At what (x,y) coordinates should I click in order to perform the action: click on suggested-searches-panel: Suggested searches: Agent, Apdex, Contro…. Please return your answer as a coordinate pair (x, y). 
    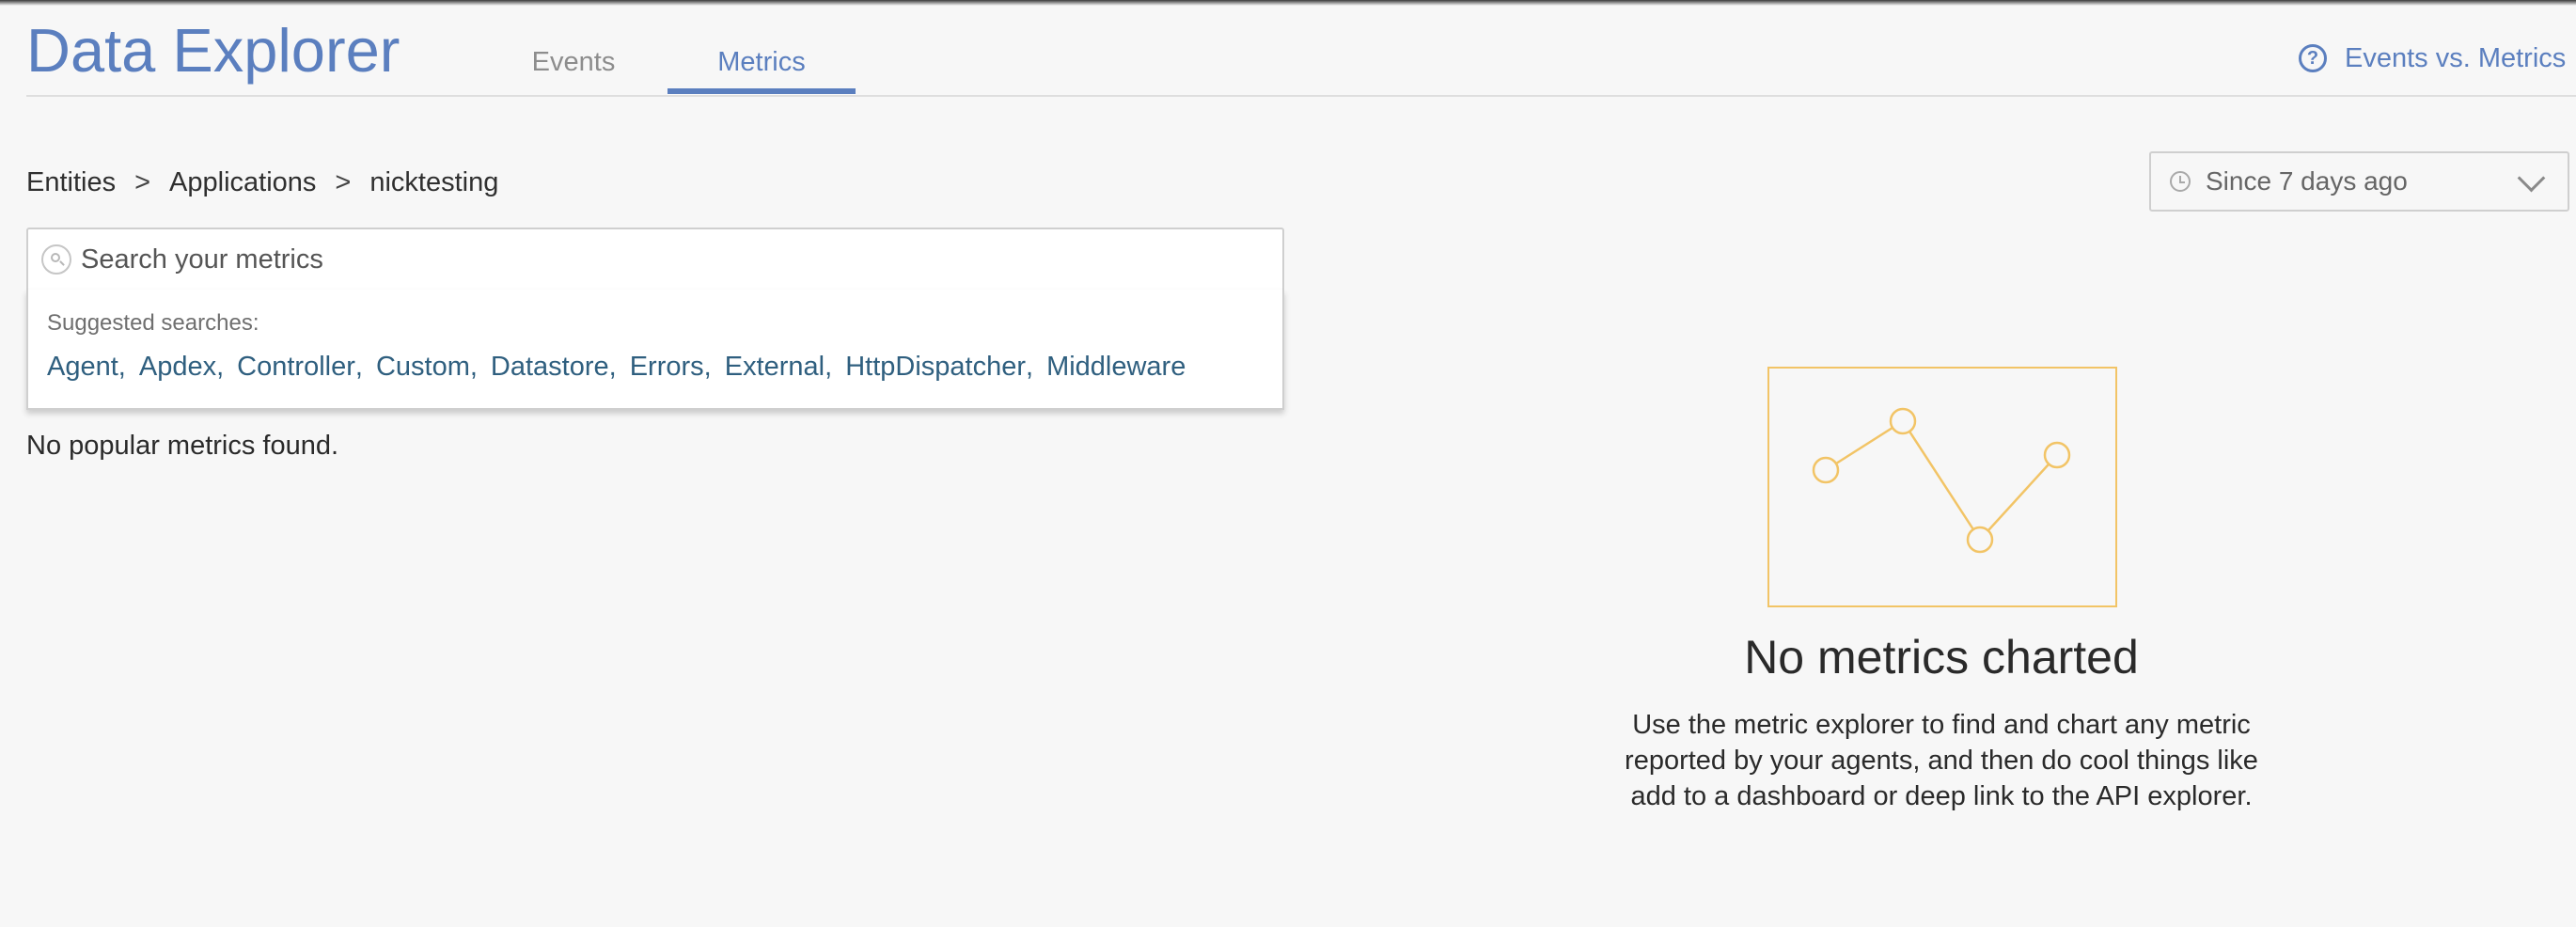
    Looking at the image, I should click on (655, 350).